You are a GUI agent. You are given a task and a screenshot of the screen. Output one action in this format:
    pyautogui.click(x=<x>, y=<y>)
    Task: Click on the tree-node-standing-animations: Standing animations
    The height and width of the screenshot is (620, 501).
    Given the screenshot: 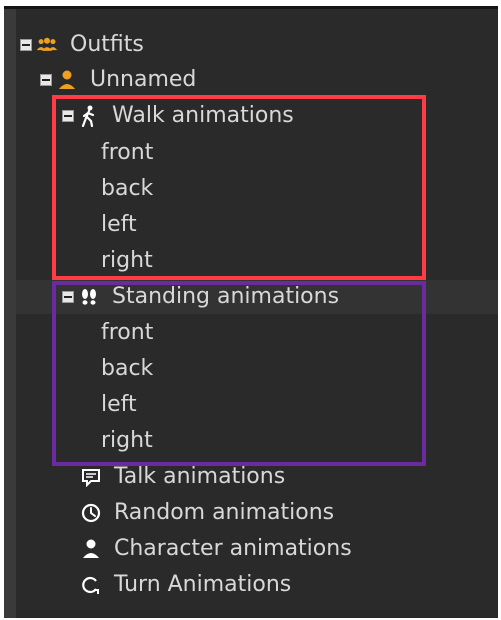 What is the action you would take?
    pyautogui.click(x=257, y=297)
    